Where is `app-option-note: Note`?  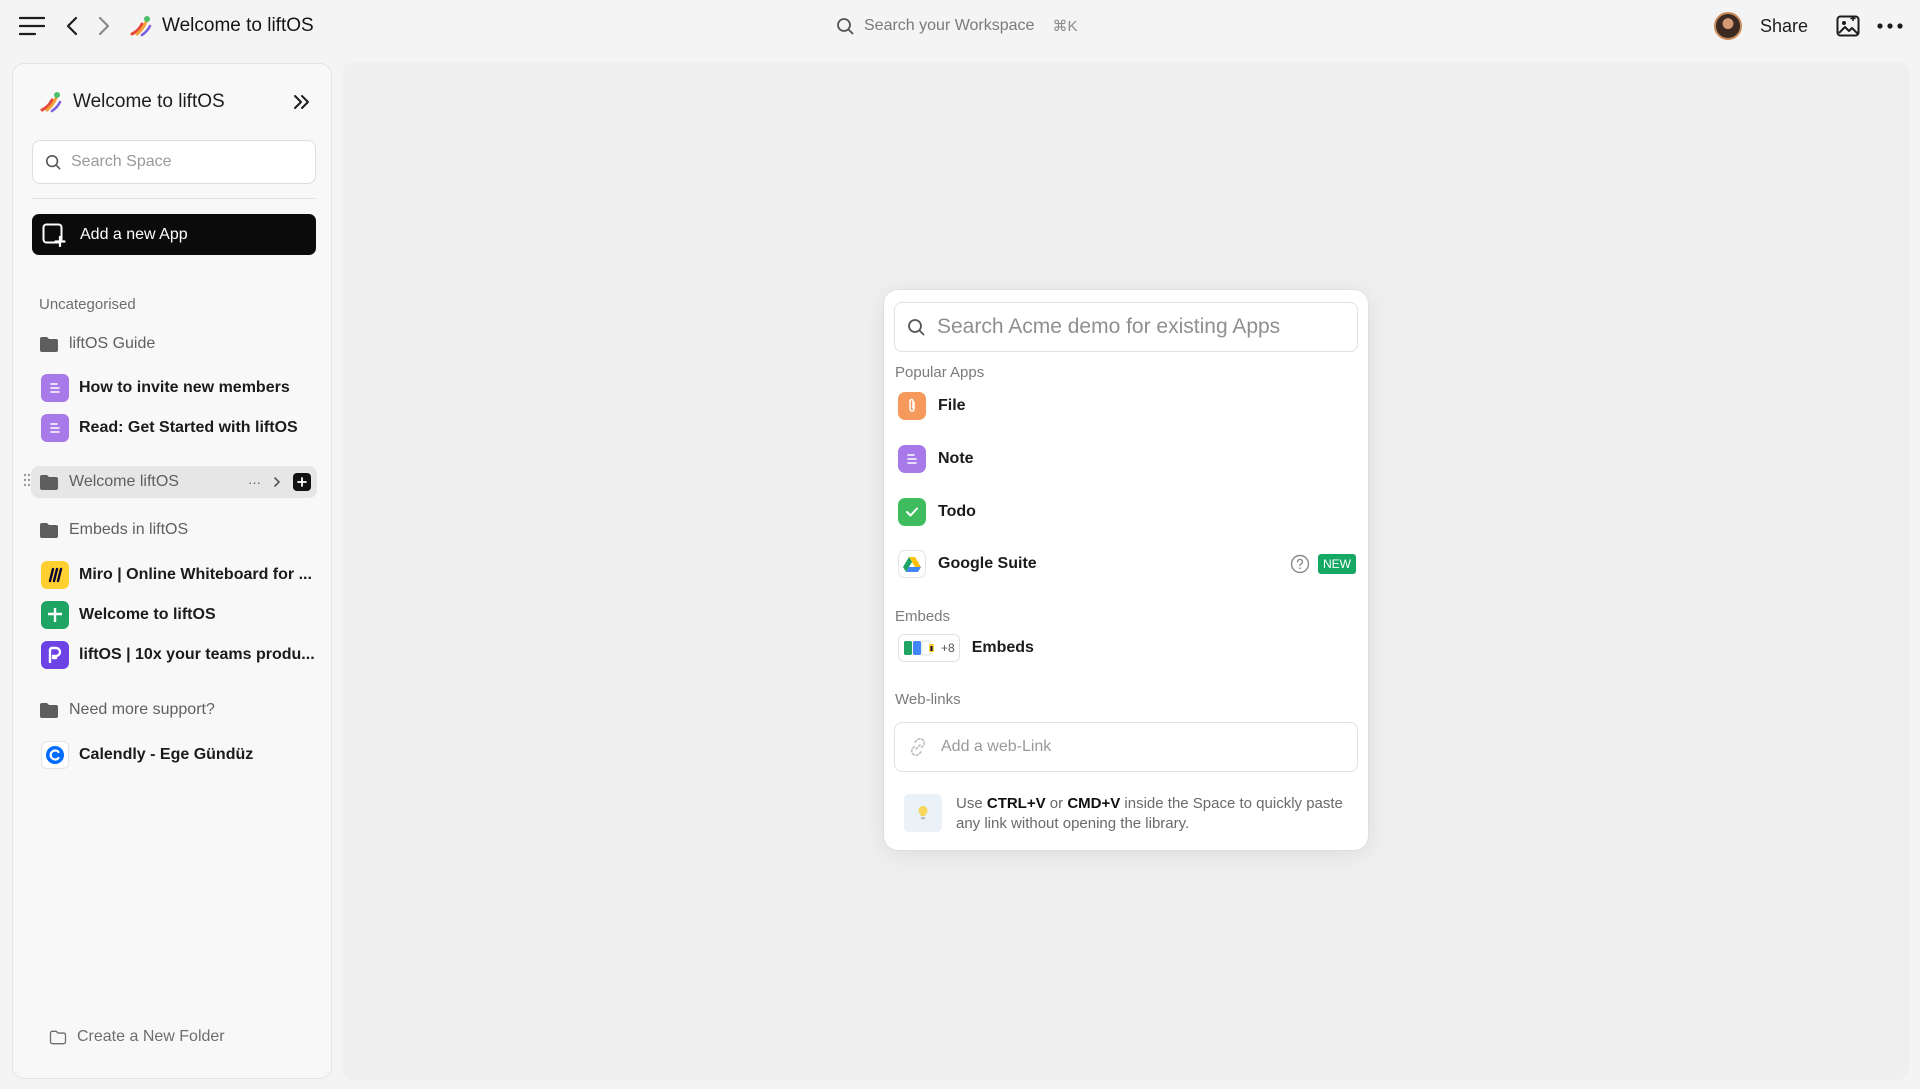 app-option-note: Note is located at coordinates (1128, 459).